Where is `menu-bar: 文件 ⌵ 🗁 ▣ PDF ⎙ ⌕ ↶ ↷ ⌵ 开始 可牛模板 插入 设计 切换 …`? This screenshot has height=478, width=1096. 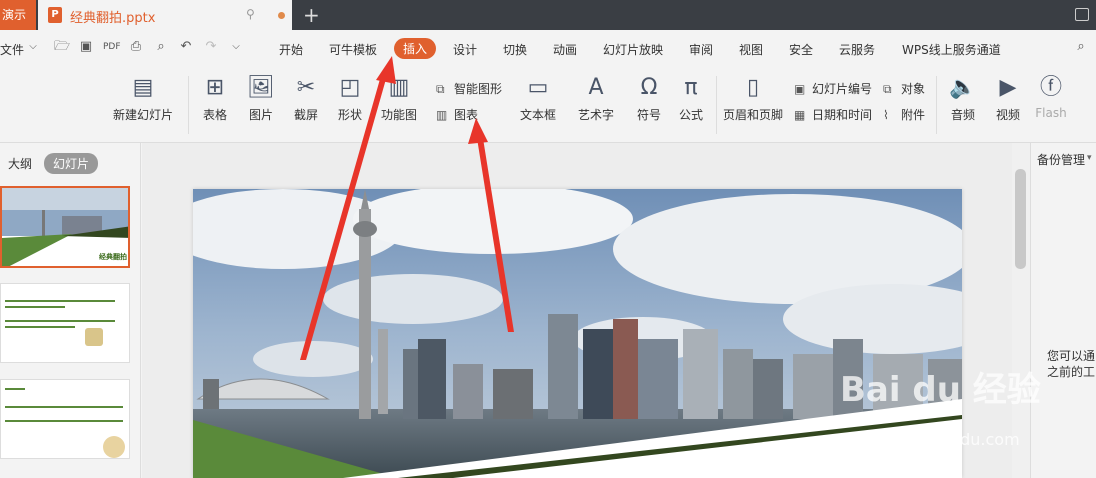
menu-bar: 文件 ⌵ 🗁 ▣ PDF ⎙ ⌕ ↶ ↷ ⌵ 开始 可牛模板 插入 设计 切换 … is located at coordinates (548, 49).